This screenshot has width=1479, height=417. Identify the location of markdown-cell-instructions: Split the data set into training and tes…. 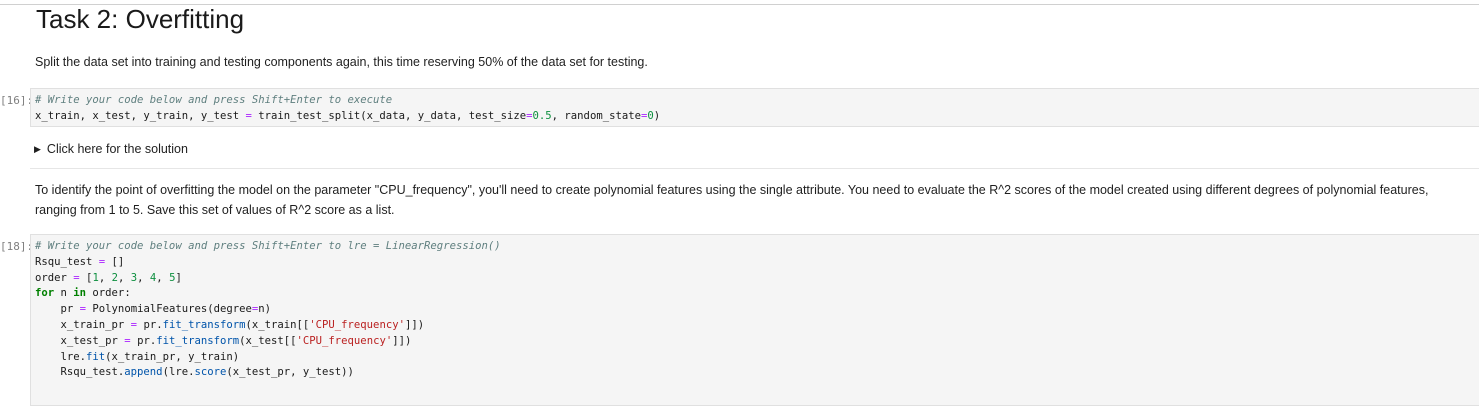
(341, 62).